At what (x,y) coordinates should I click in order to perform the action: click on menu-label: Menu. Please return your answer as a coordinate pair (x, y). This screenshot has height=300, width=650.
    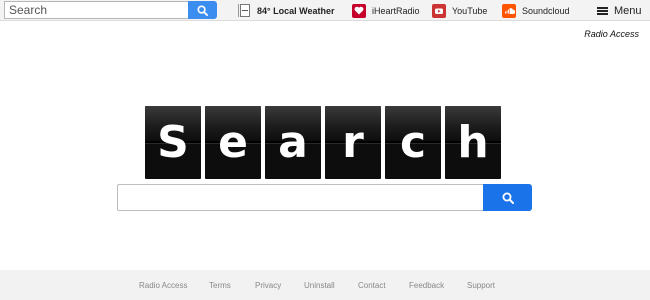
    Looking at the image, I should click on (628, 10).